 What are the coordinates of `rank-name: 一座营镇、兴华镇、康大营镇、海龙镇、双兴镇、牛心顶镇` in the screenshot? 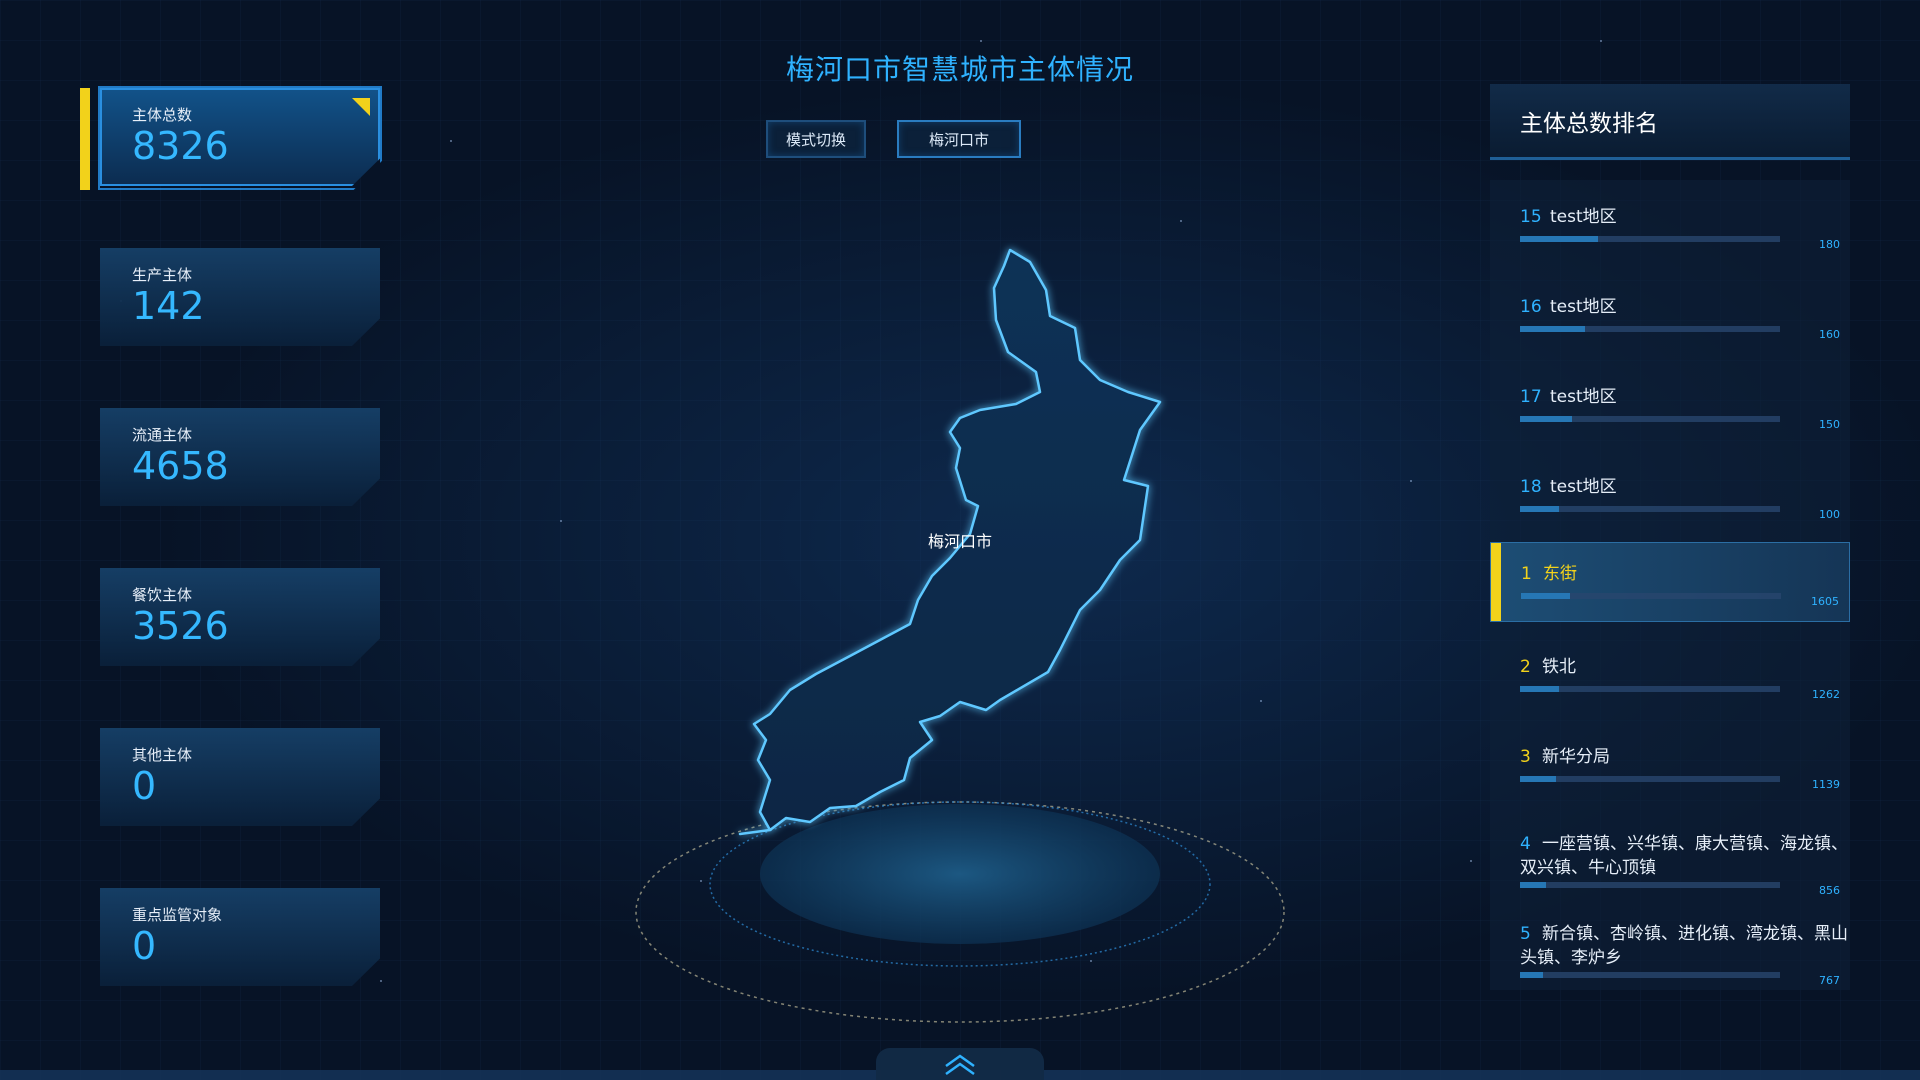 It's located at (1684, 856).